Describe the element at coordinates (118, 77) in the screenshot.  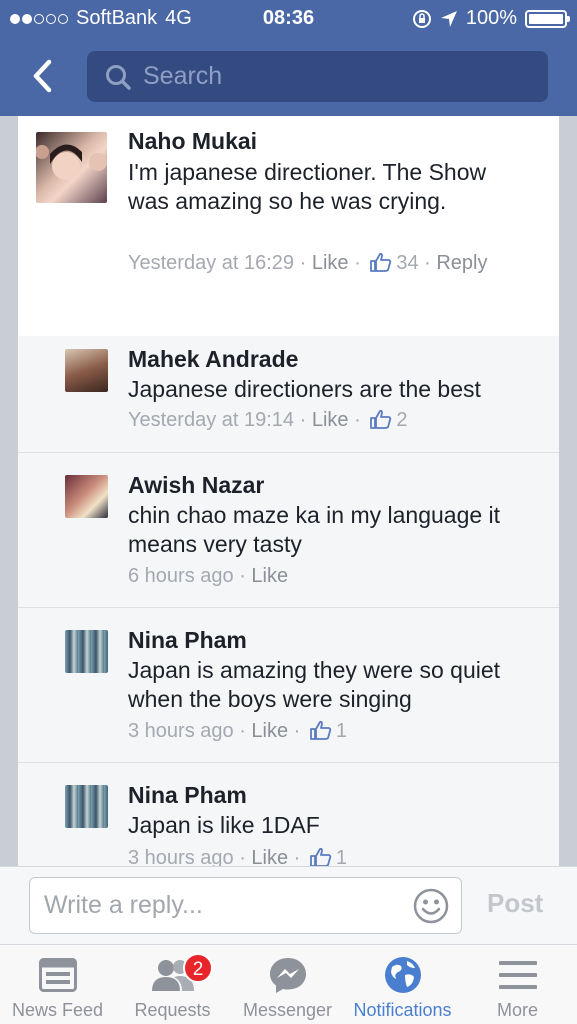
I see `search-icon` at that location.